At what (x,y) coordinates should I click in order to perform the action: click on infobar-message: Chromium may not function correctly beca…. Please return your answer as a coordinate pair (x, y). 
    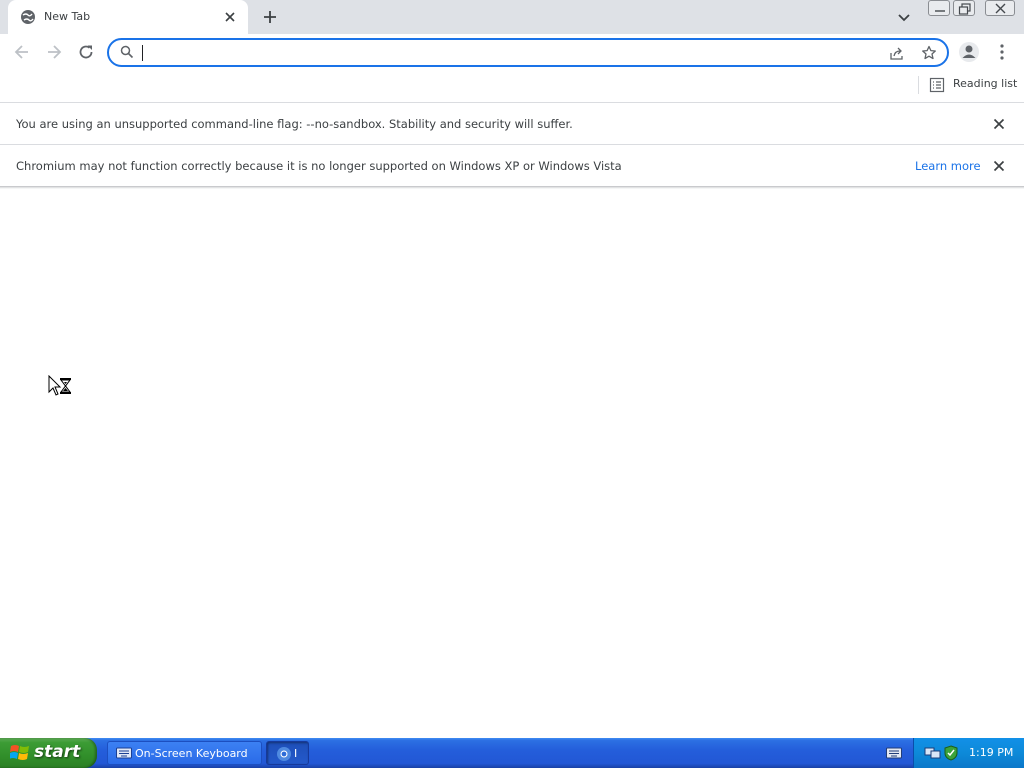
    Looking at the image, I should click on (319, 166).